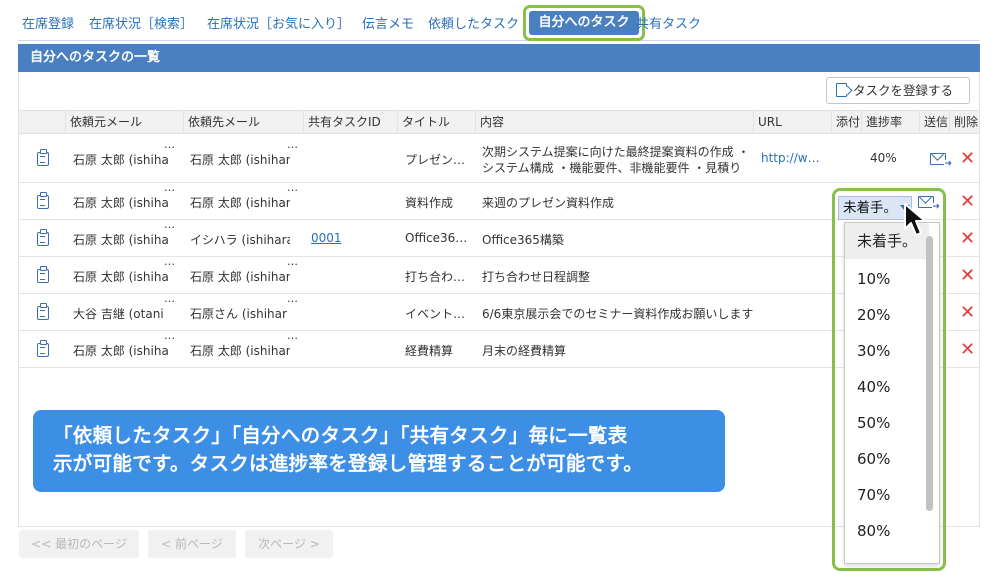 This screenshot has width=1000, height=575. I want to click on register-task-button: タスクを登録する, so click(898, 90).